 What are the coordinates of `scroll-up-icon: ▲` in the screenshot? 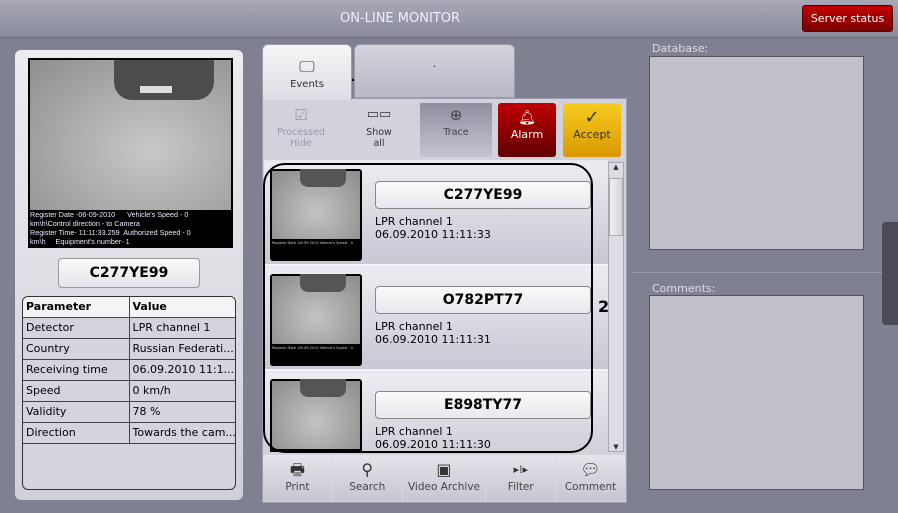 It's located at (616, 167).